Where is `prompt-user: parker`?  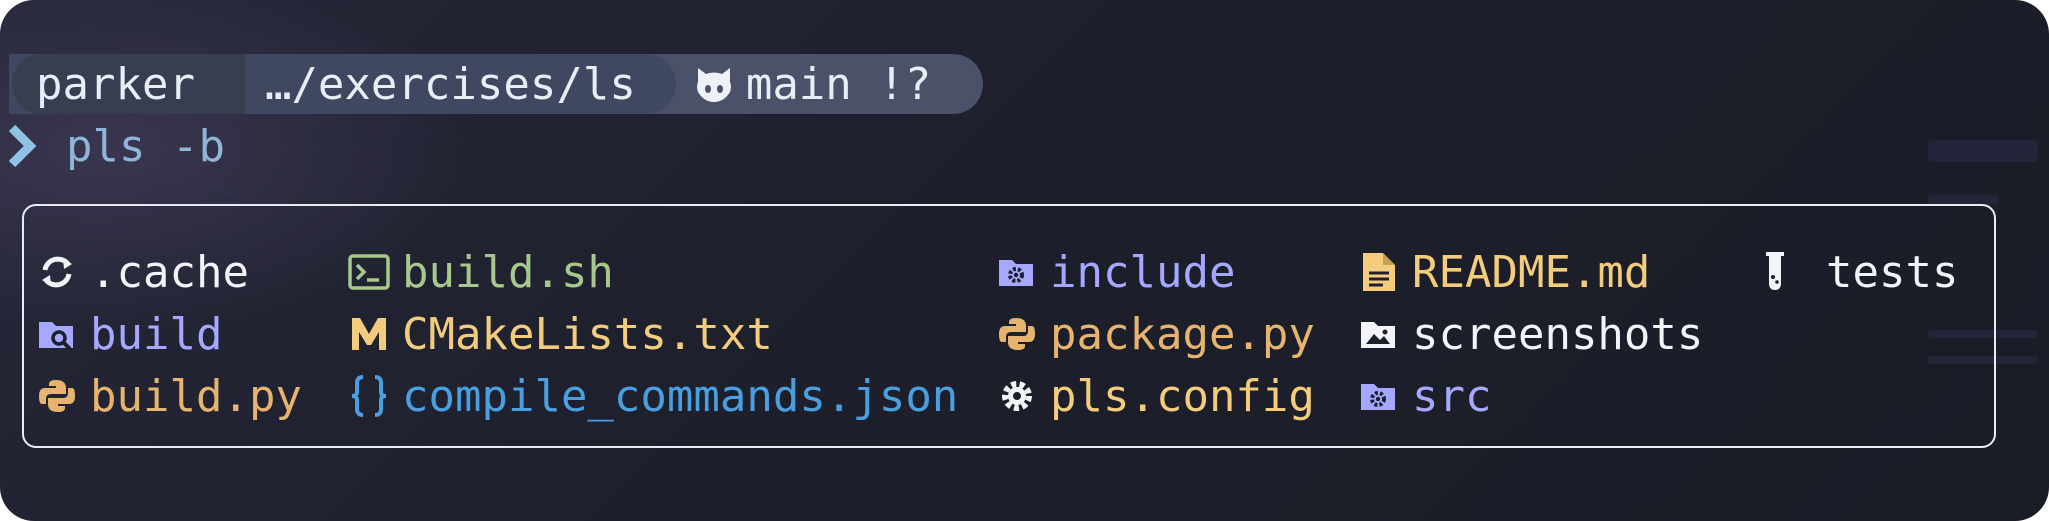 prompt-user: parker is located at coordinates (128, 84).